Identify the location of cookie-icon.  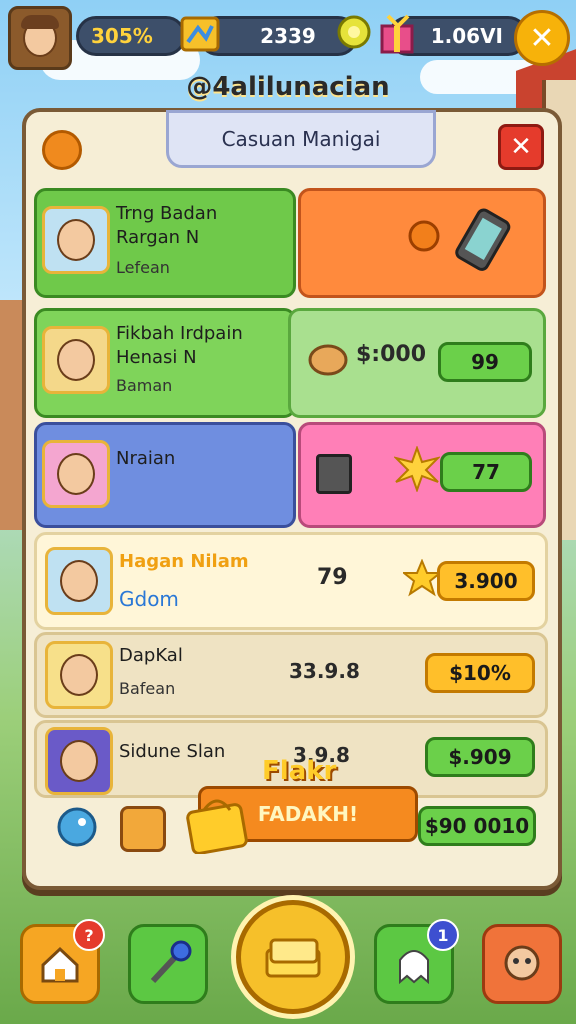
(143, 829).